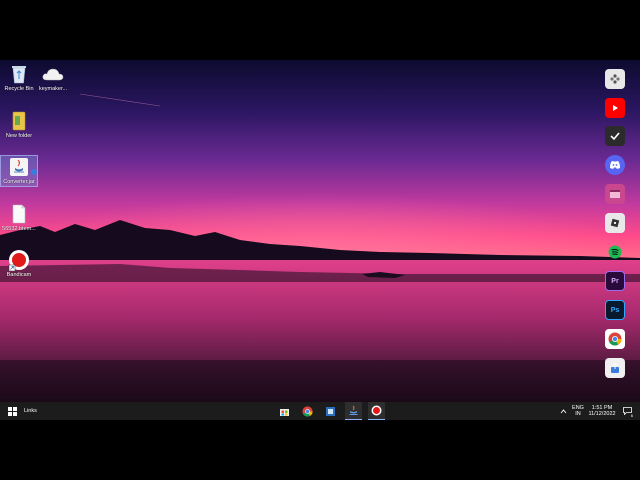  Describe the element at coordinates (615, 281) in the screenshot. I see `premiere-pro-icon: Pr` at that location.